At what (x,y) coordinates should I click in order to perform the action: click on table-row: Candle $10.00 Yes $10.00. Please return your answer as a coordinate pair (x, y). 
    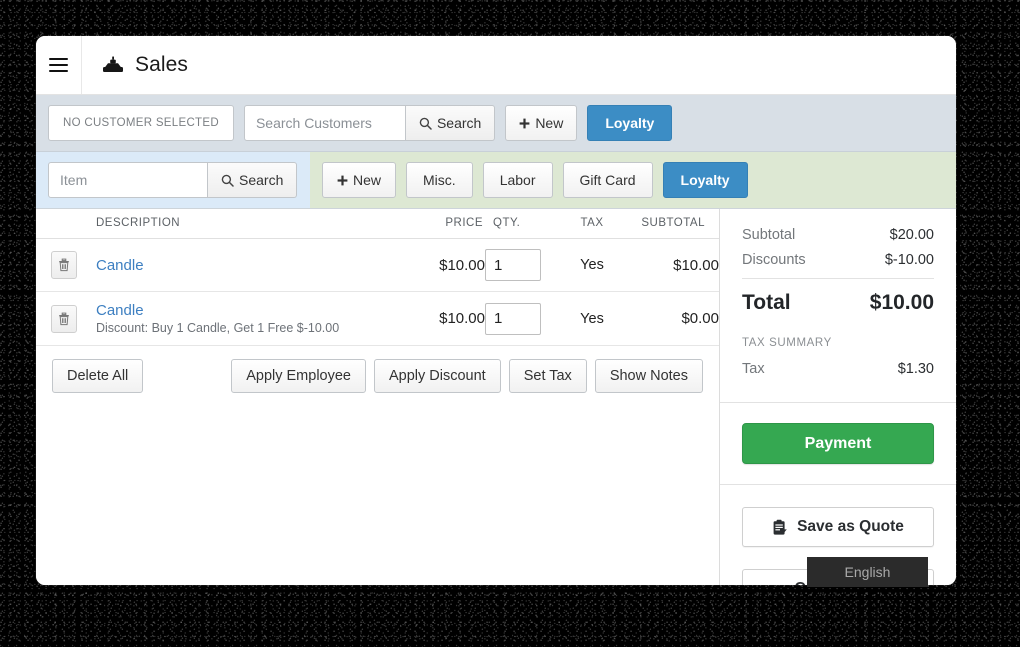
    Looking at the image, I should click on (377, 265).